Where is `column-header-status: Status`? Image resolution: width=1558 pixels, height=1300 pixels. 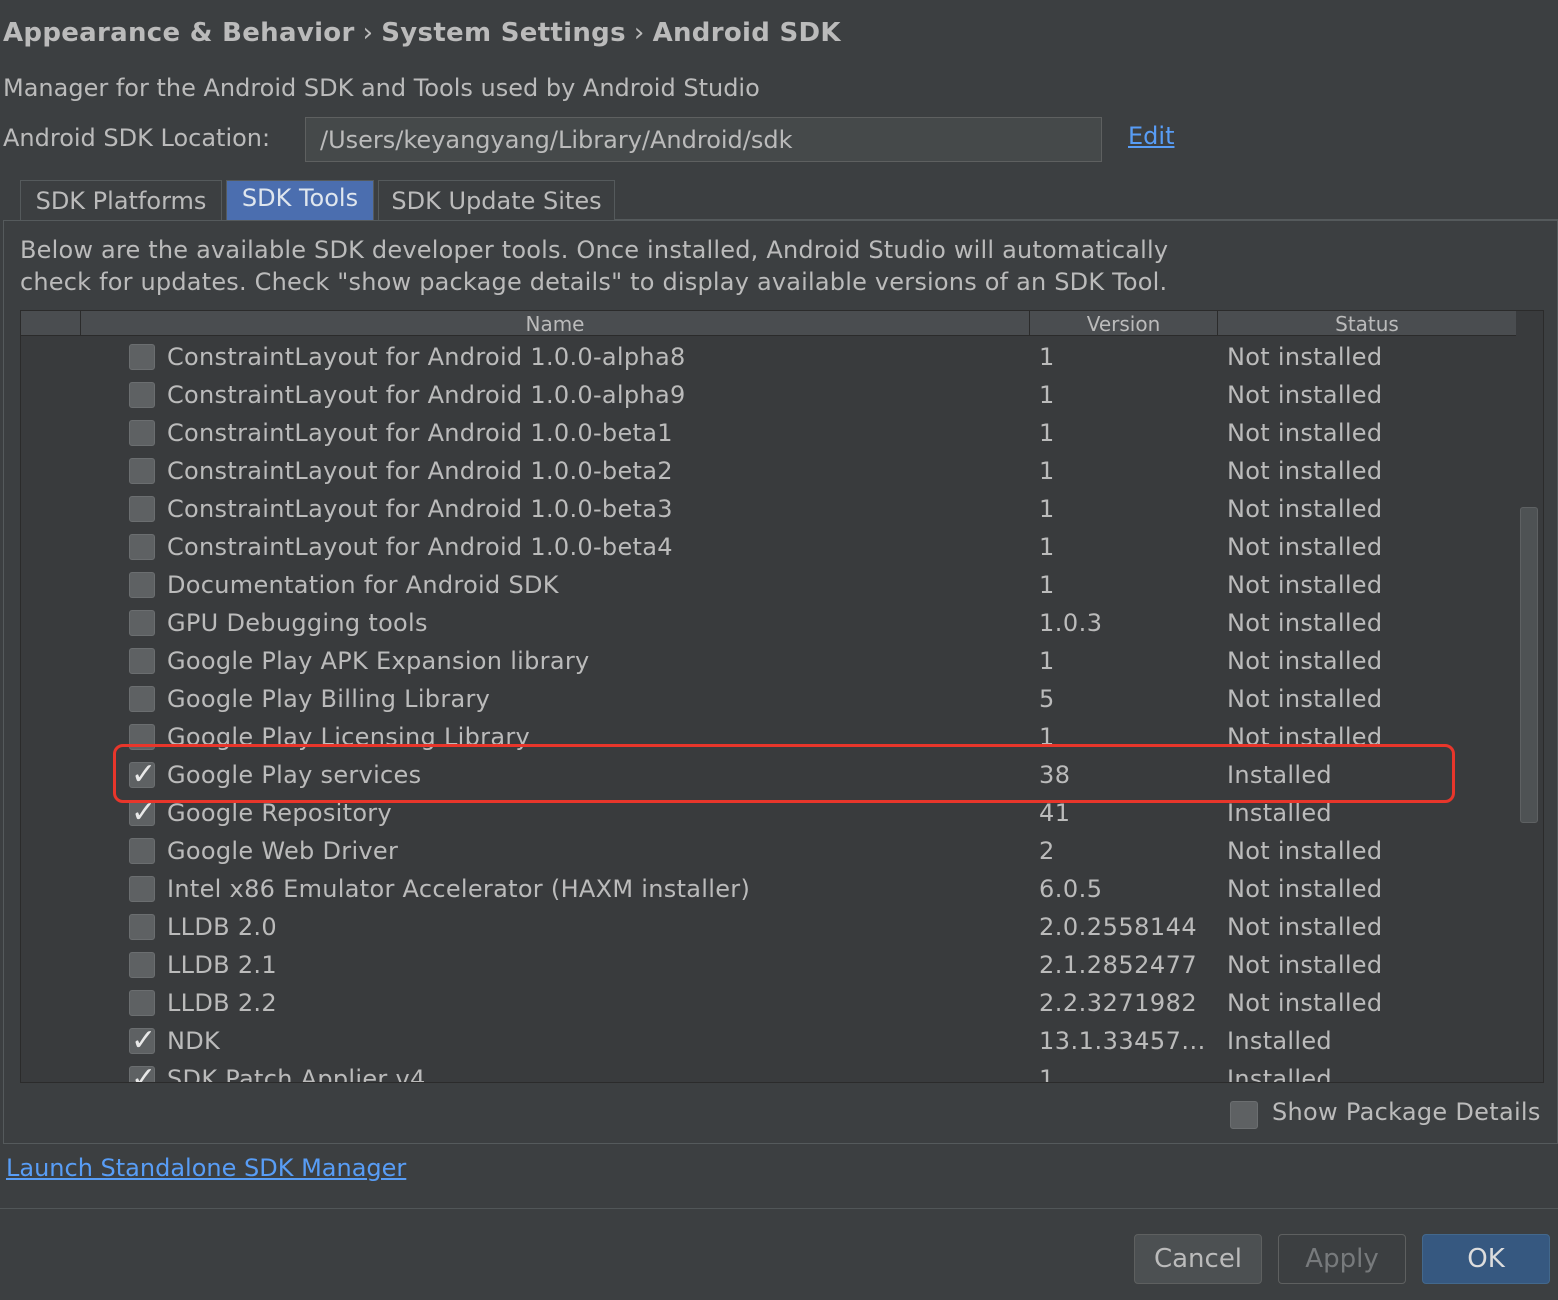 column-header-status: Status is located at coordinates (1366, 323).